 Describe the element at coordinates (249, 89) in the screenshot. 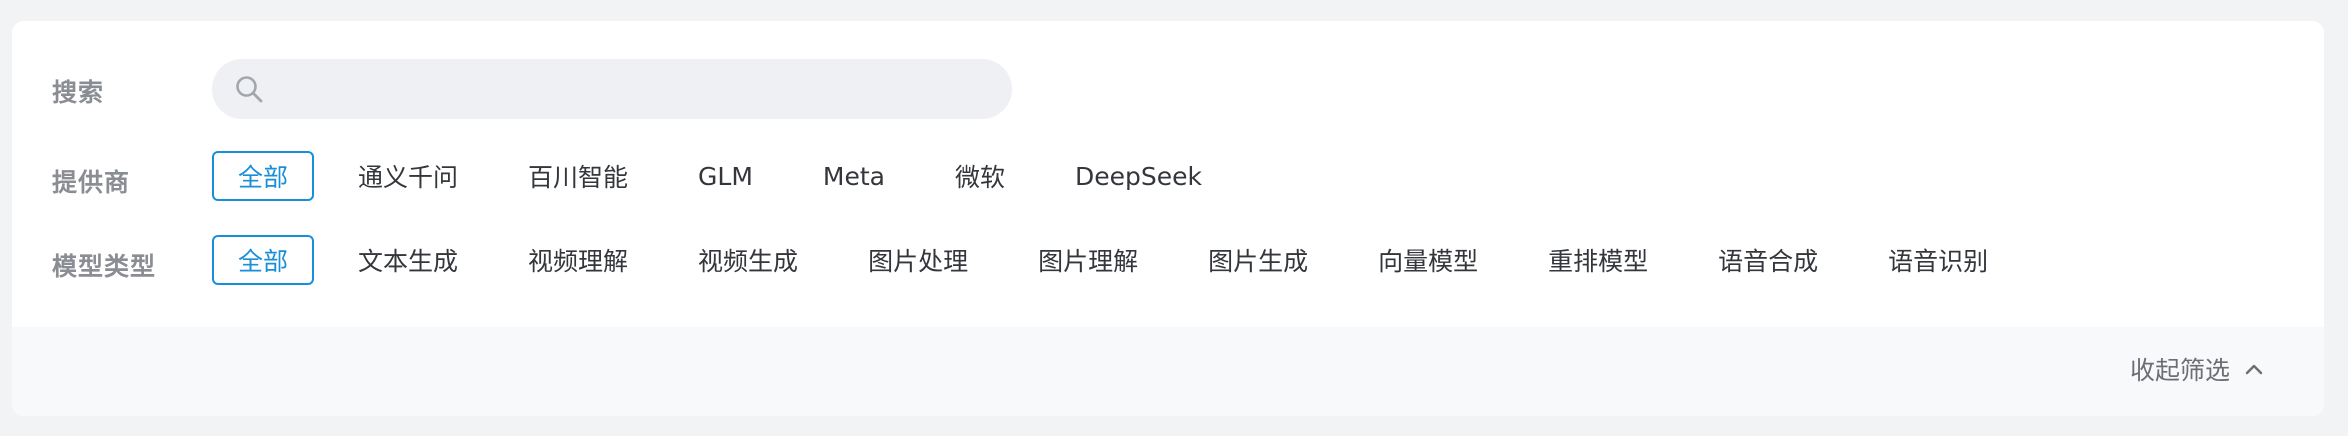

I see `search-icon` at that location.